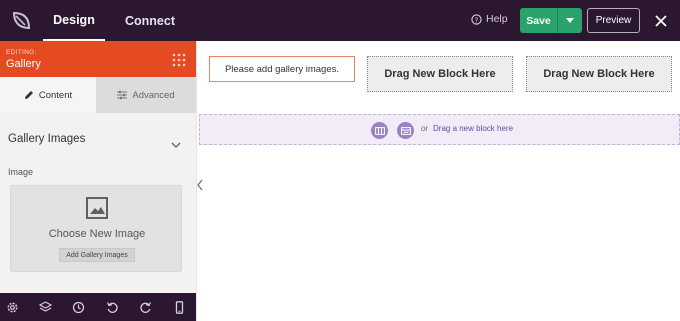  What do you see at coordinates (98, 59) in the screenshot?
I see `editing-header: EDITING: Gallery` at bounding box center [98, 59].